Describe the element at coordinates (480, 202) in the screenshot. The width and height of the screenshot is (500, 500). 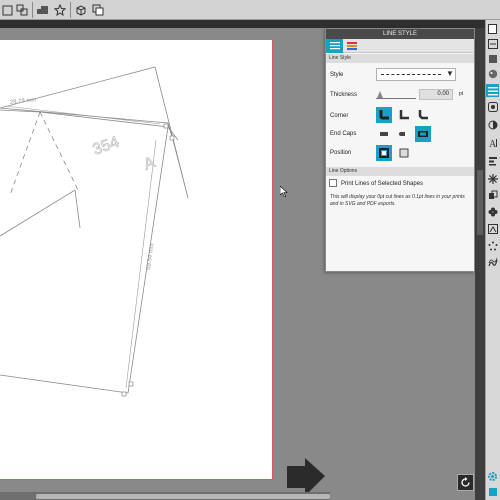
I see `panel-scroll-thumb` at that location.